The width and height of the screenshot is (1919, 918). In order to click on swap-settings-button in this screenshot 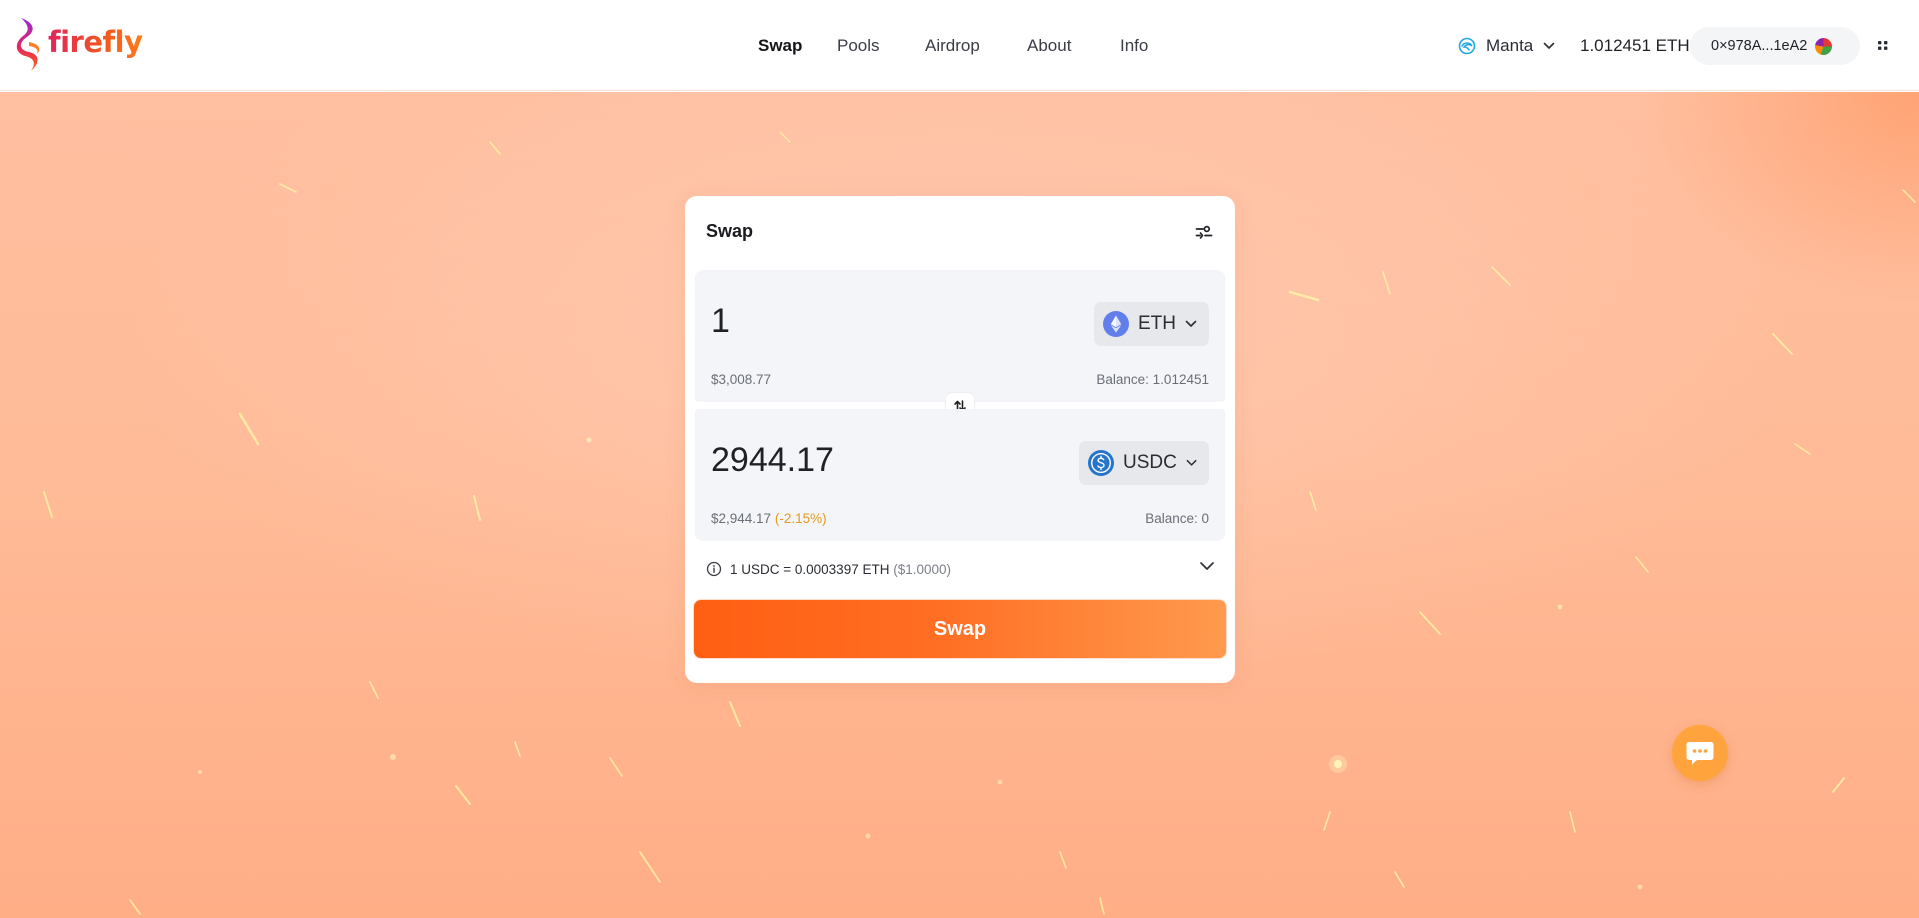, I will do `click(1205, 233)`.